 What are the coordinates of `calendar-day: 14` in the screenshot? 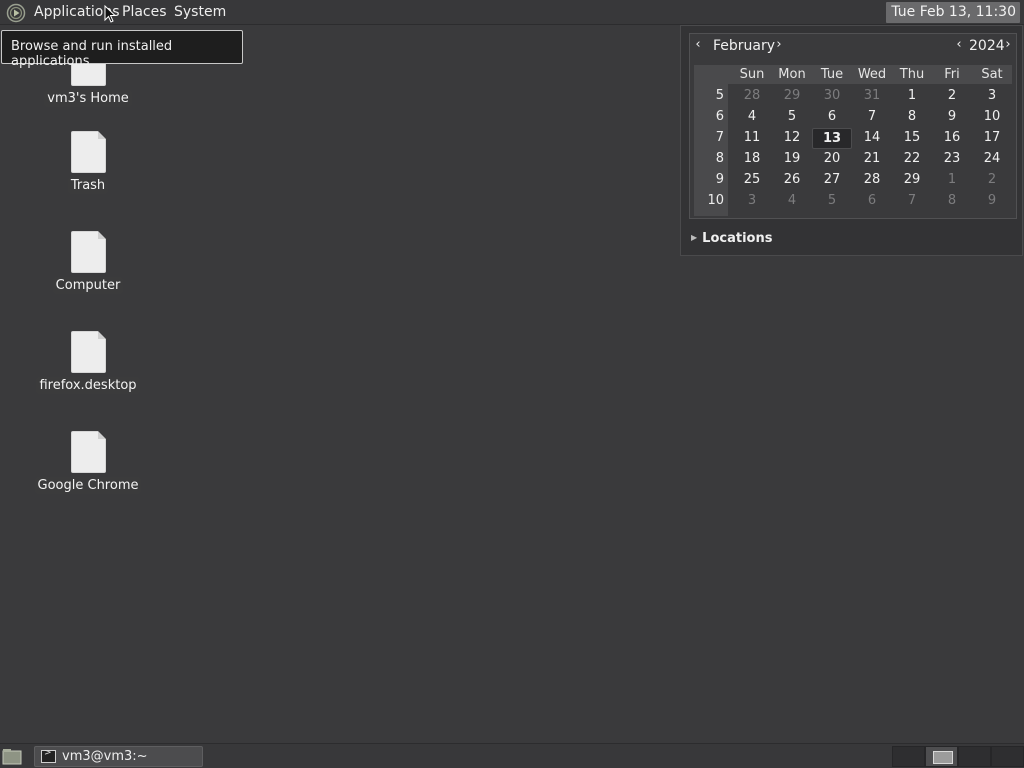 It's located at (872, 138).